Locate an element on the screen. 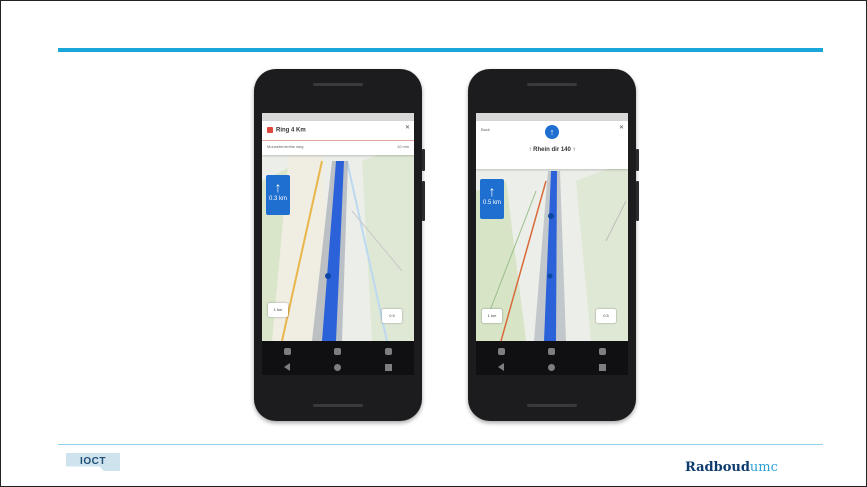 This screenshot has height=487, width=867. top-accent-rule is located at coordinates (440, 50).